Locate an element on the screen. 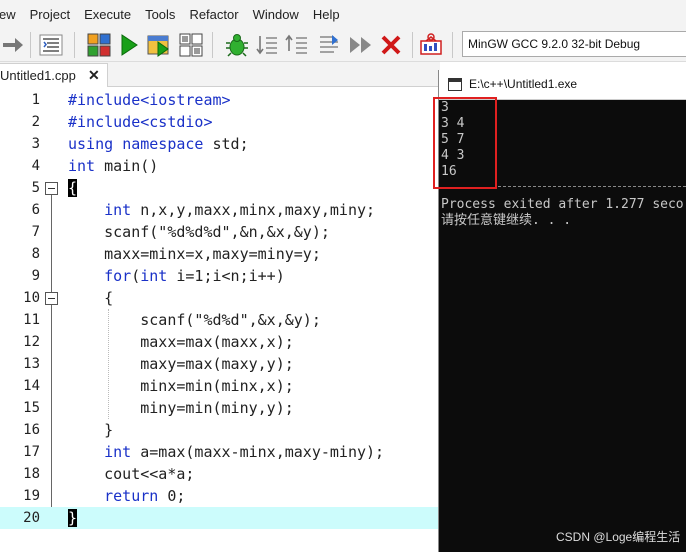 The width and height of the screenshot is (686, 552). code-text: int a=max(maxx-minx,maxy-miny); is located at coordinates (244, 452).